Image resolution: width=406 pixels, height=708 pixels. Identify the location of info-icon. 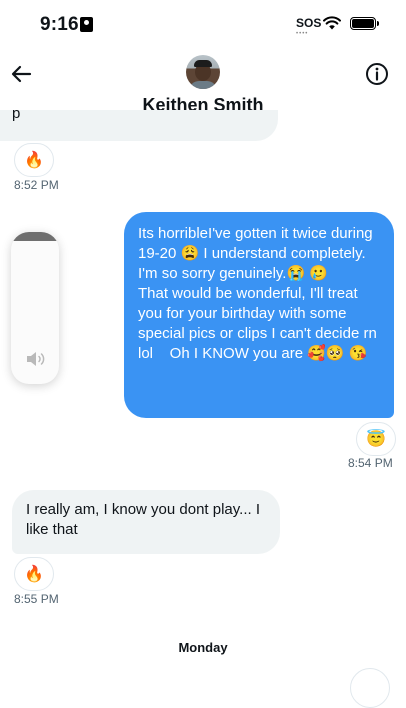
(377, 74).